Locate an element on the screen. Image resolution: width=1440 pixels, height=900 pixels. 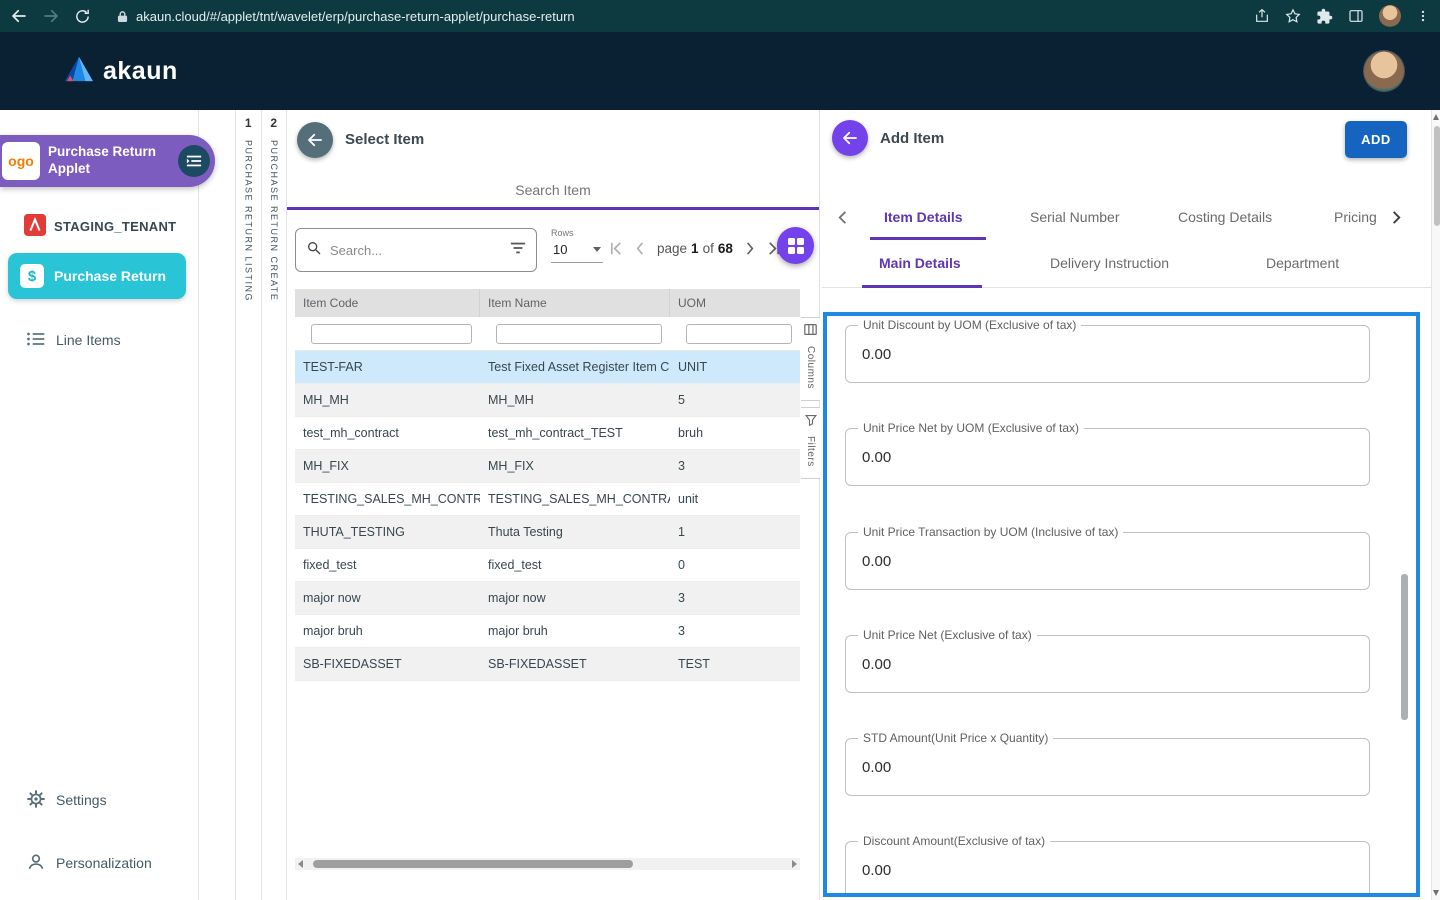
search-input is located at coordinates (416, 250).